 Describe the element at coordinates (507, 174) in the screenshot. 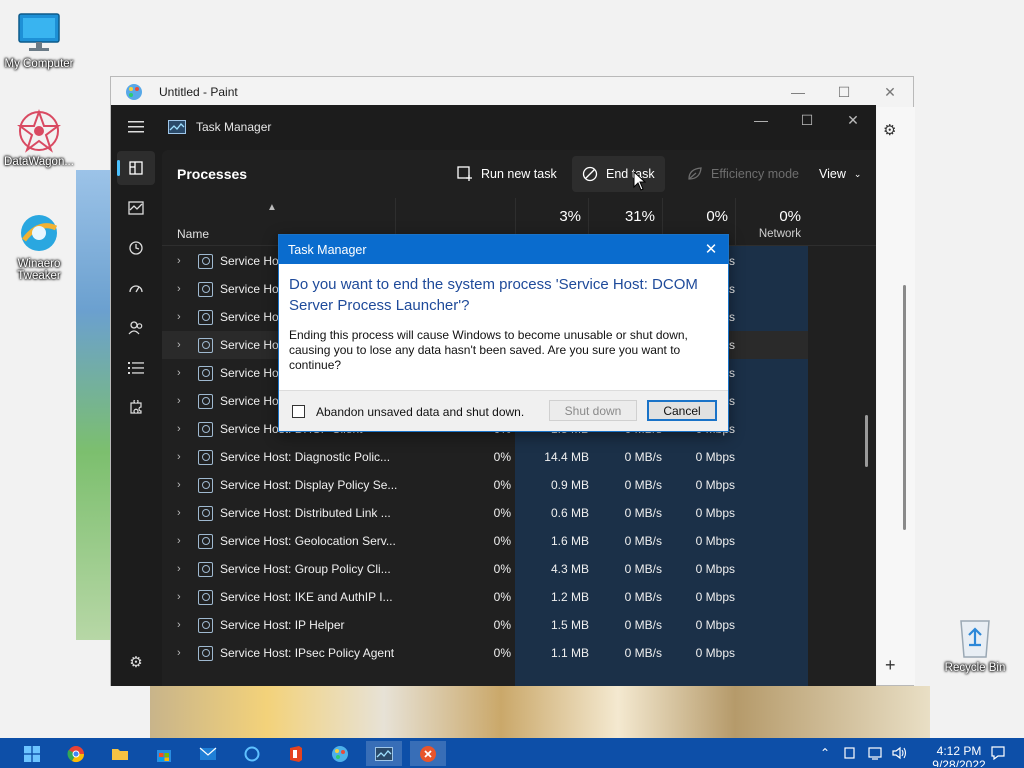

I see `run-new-task-button: Run new task` at that location.